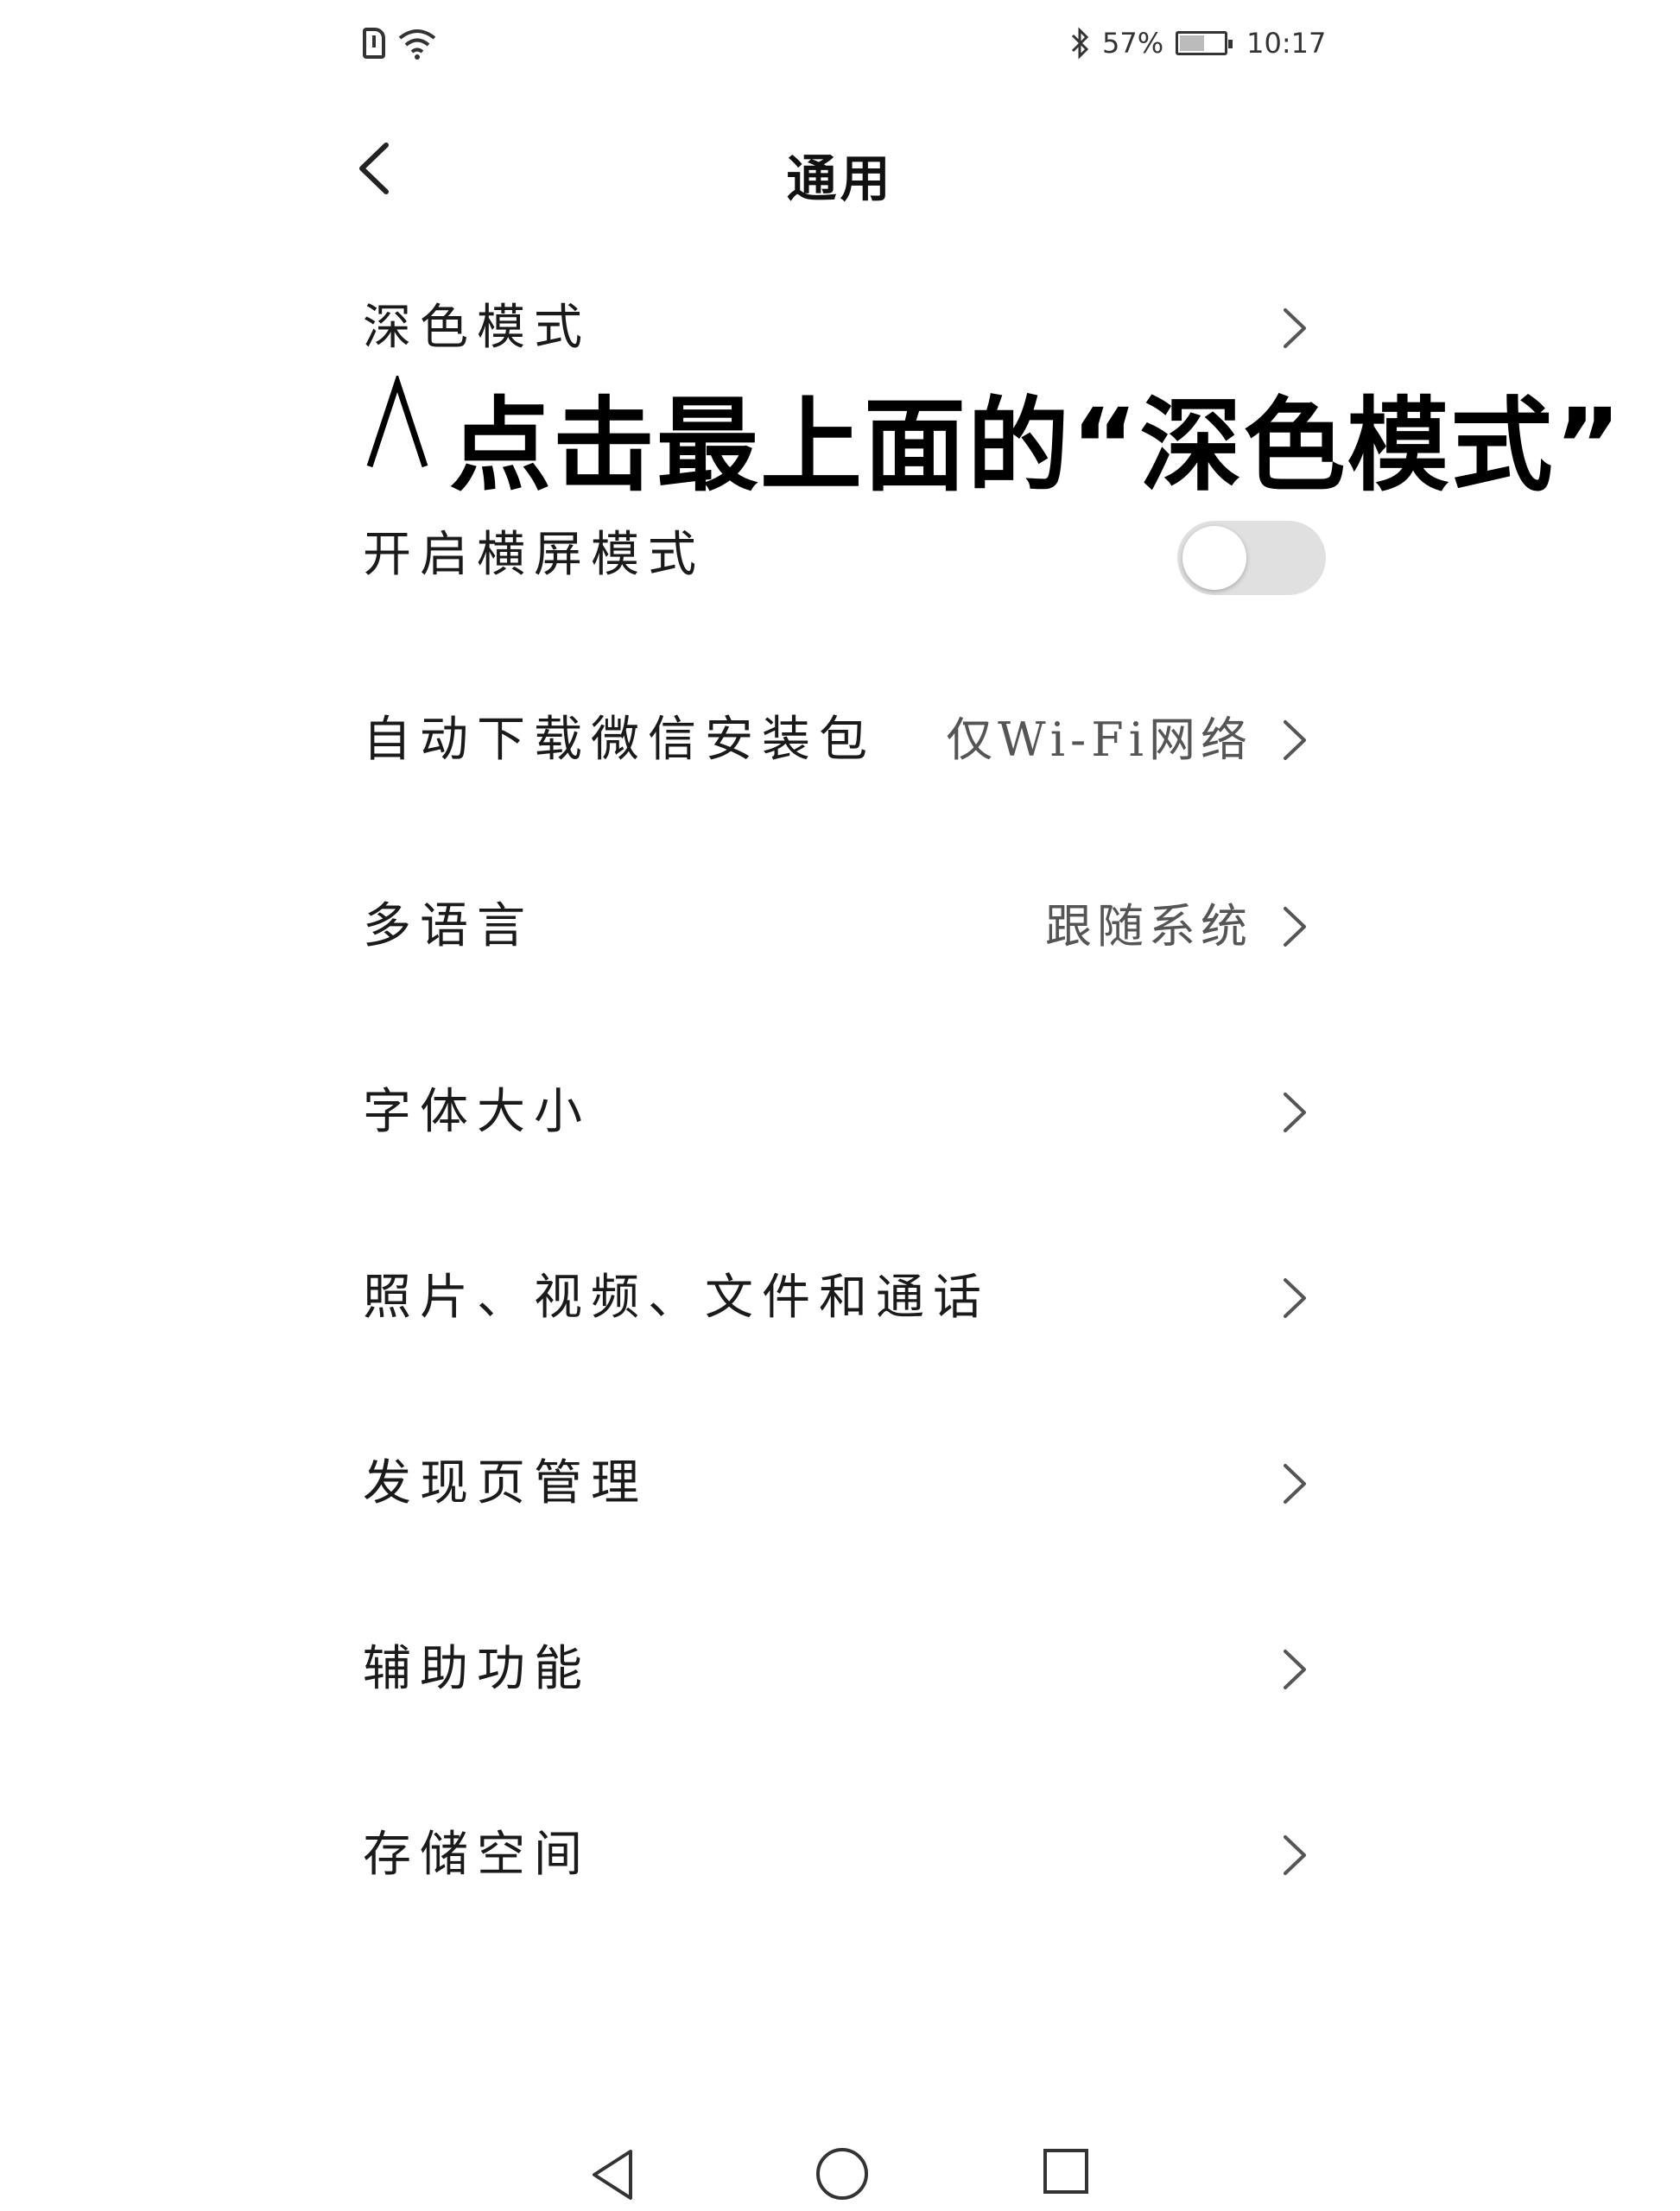 Image resolution: width=1680 pixels, height=2211 pixels. What do you see at coordinates (1148, 926) in the screenshot?
I see `row-value: 跟随系统` at bounding box center [1148, 926].